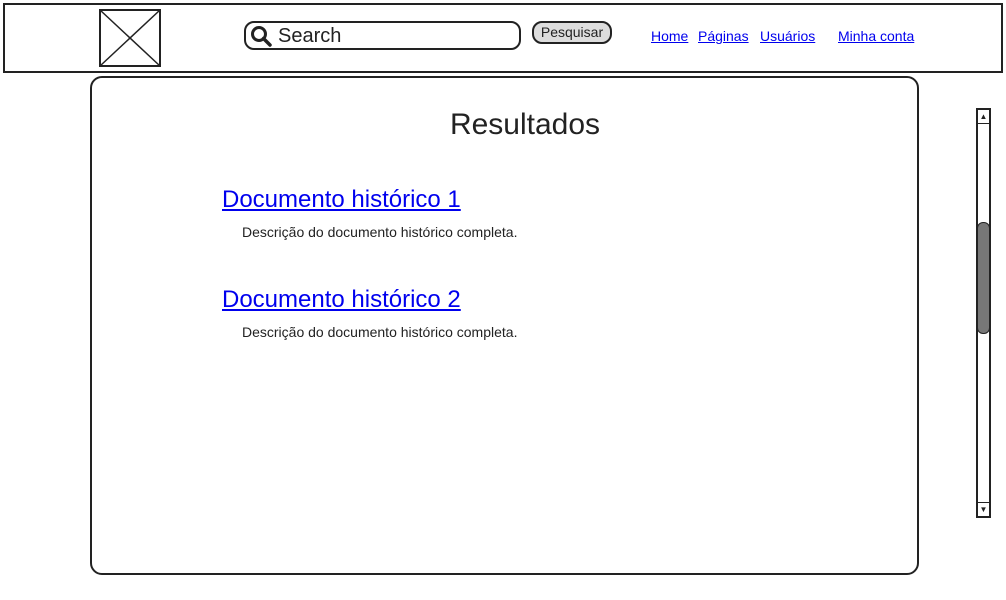 Image resolution: width=1006 pixels, height=600 pixels. Describe the element at coordinates (669, 36) in the screenshot. I see `nav-link-home: Home` at that location.